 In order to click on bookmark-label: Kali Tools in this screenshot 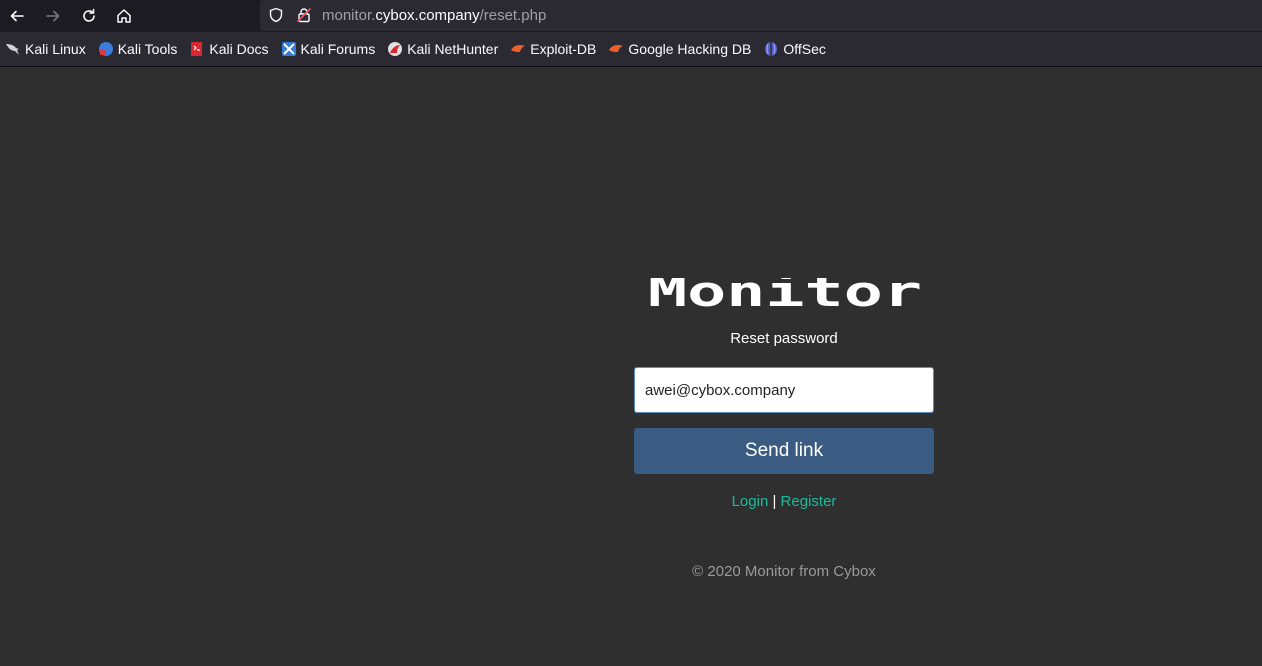, I will do `click(147, 49)`.